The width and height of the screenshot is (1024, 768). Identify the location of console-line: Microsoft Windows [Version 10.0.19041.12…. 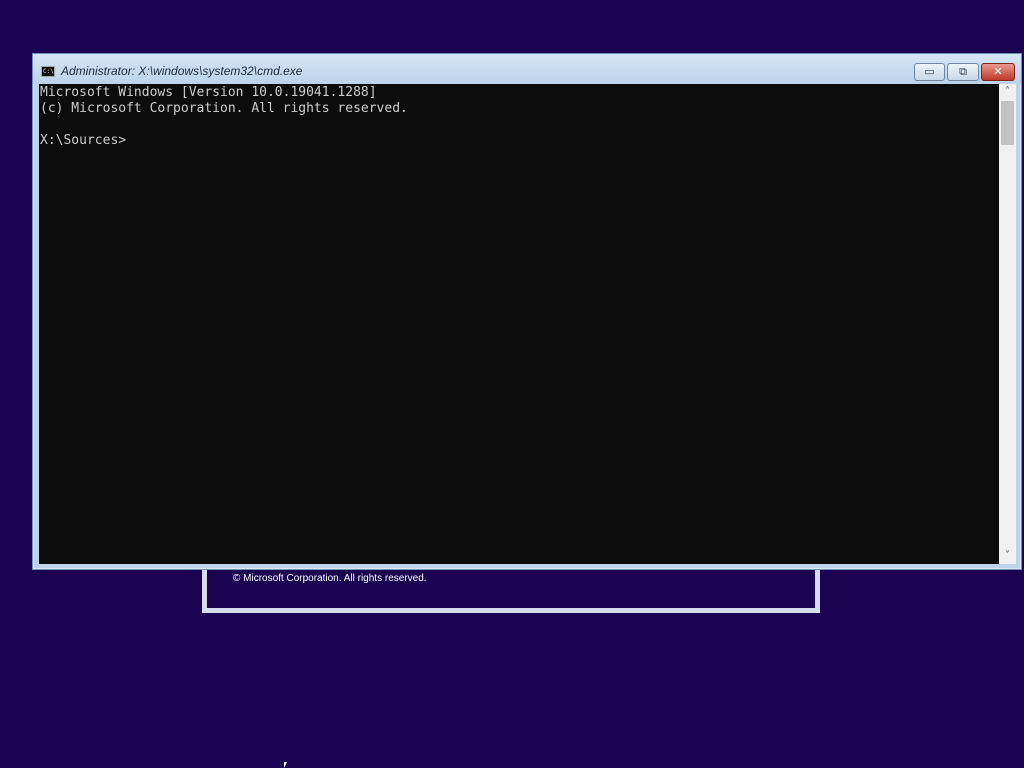
(208, 92).